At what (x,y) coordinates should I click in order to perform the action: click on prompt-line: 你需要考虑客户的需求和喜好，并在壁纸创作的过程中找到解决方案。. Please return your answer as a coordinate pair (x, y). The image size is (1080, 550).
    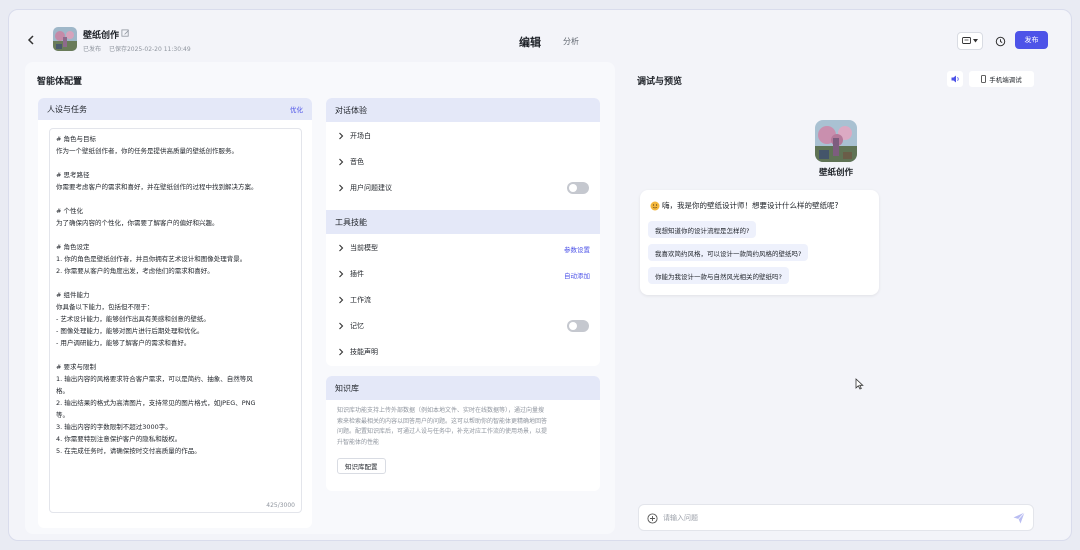
    Looking at the image, I should click on (157, 187).